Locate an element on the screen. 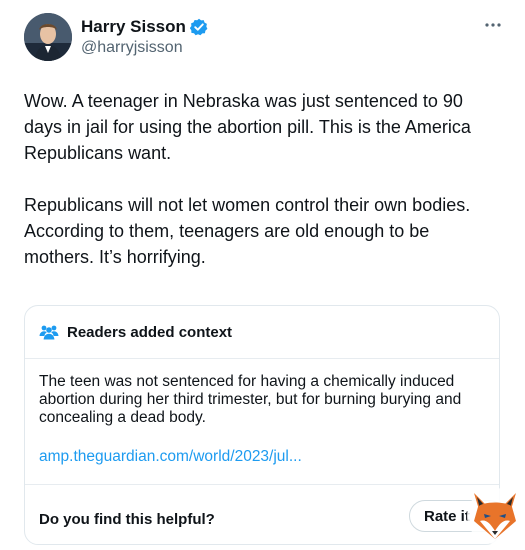 Image resolution: width=525 pixels, height=550 pixels. people-icon is located at coordinates (49, 332).